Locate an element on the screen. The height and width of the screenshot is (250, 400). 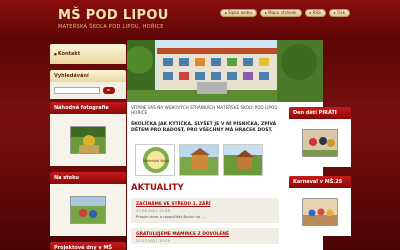
karneval-heading: Karneval v MŠ.25 is located at coordinates (320, 182).